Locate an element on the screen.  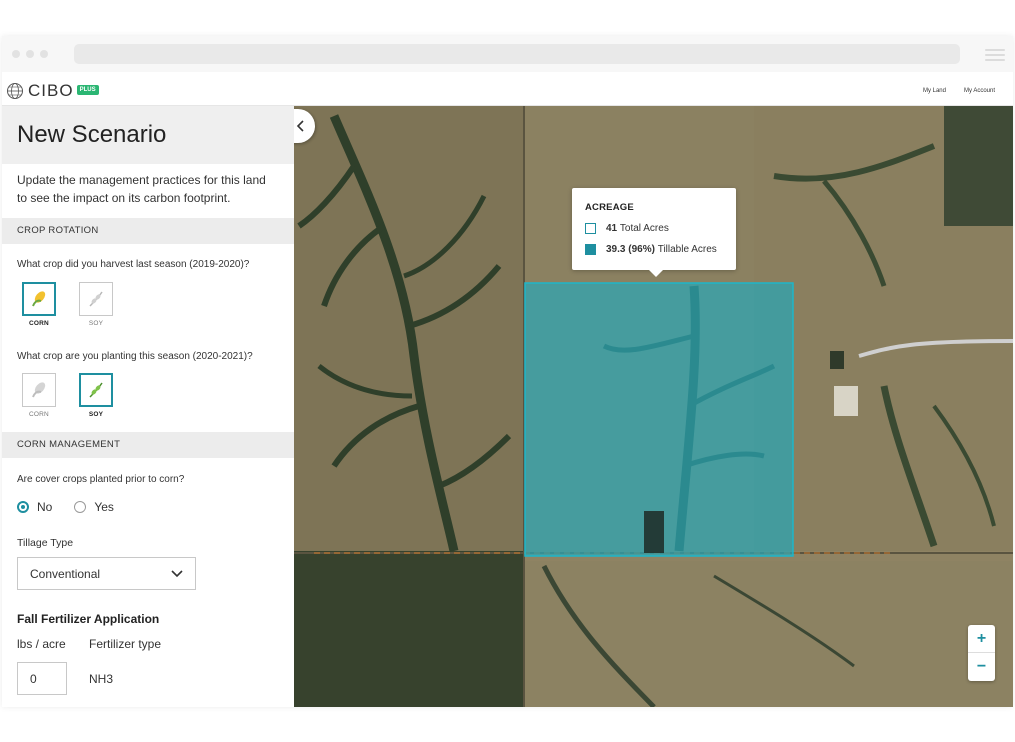
last-season-corn-option: CORN is located at coordinates (39, 304).